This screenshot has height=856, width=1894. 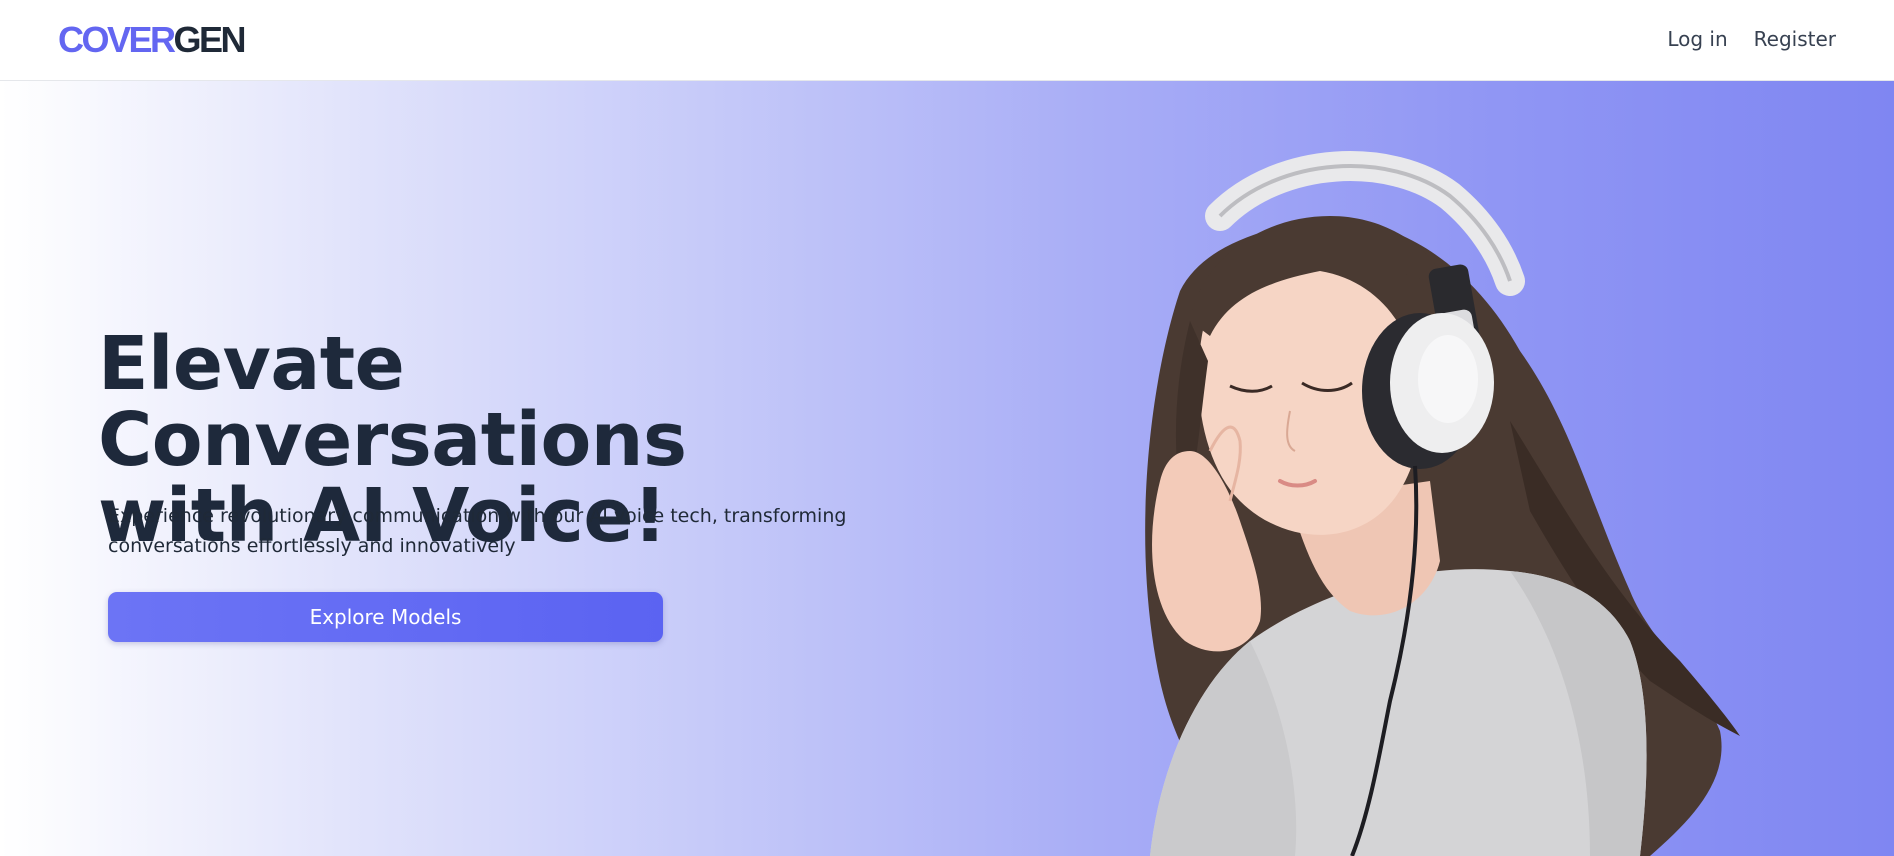 I want to click on top-navigation-bar: COVERGEN Log in Register, so click(x=947, y=40).